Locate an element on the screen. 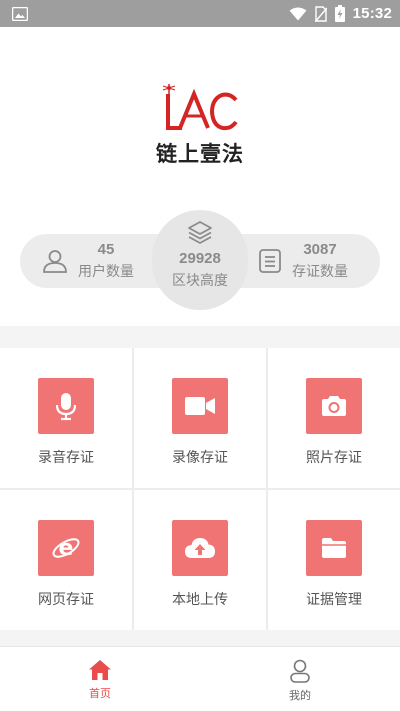 The height and width of the screenshot is (711, 400). svg-text: e is located at coordinates (66, 548).